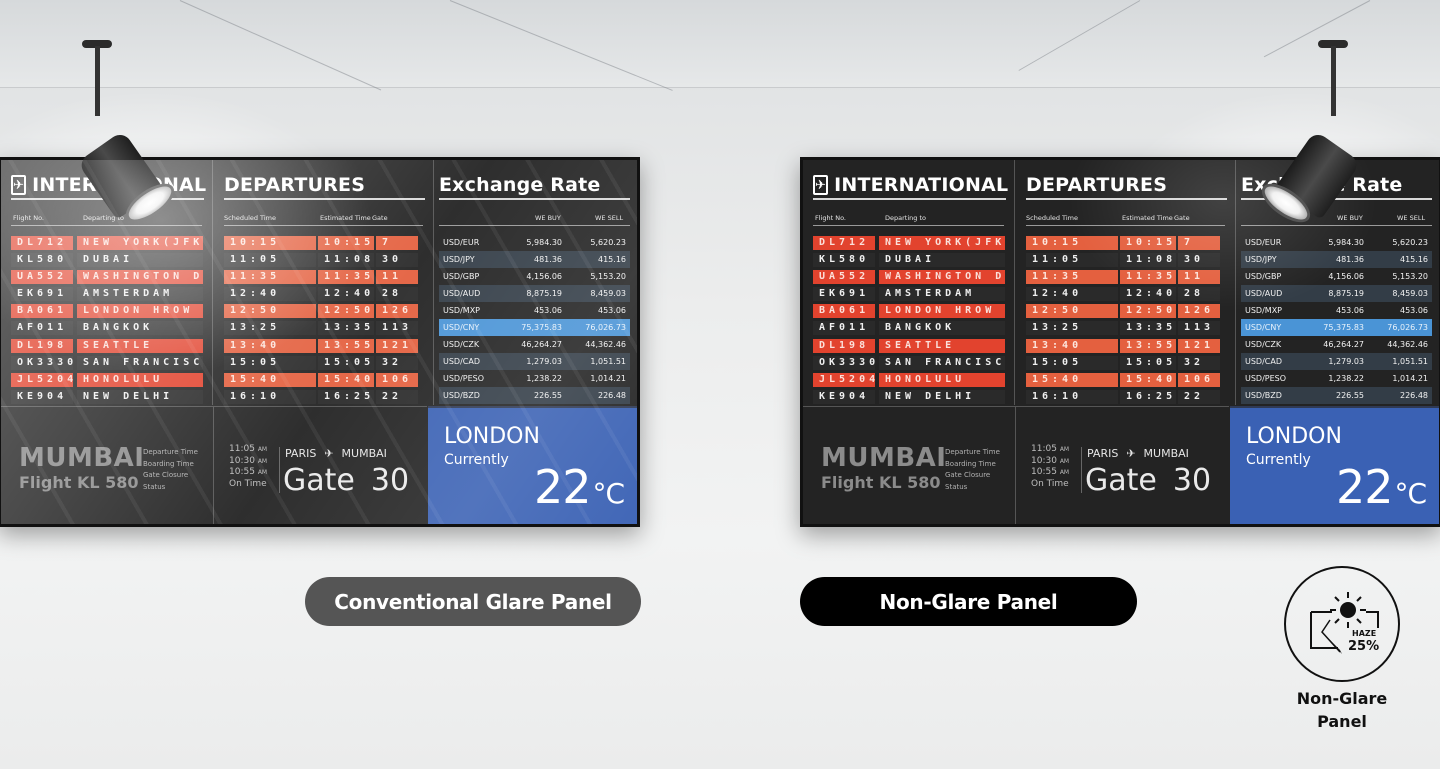 This screenshot has width=1440, height=769. Describe the element at coordinates (942, 276) in the screenshot. I see `flight-destination: WASHINGTON DC` at that location.